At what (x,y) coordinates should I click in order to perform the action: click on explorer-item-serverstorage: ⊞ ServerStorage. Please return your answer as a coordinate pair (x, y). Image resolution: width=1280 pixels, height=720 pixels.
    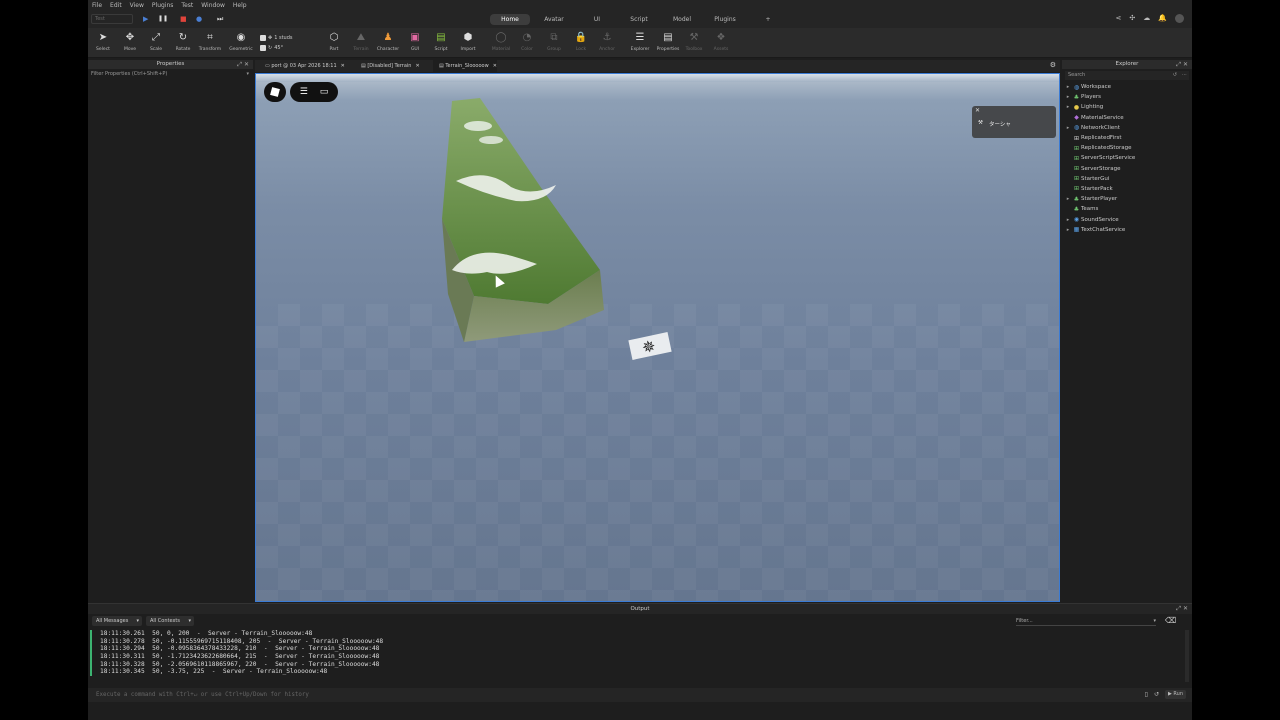
    Looking at the image, I should click on (1128, 169).